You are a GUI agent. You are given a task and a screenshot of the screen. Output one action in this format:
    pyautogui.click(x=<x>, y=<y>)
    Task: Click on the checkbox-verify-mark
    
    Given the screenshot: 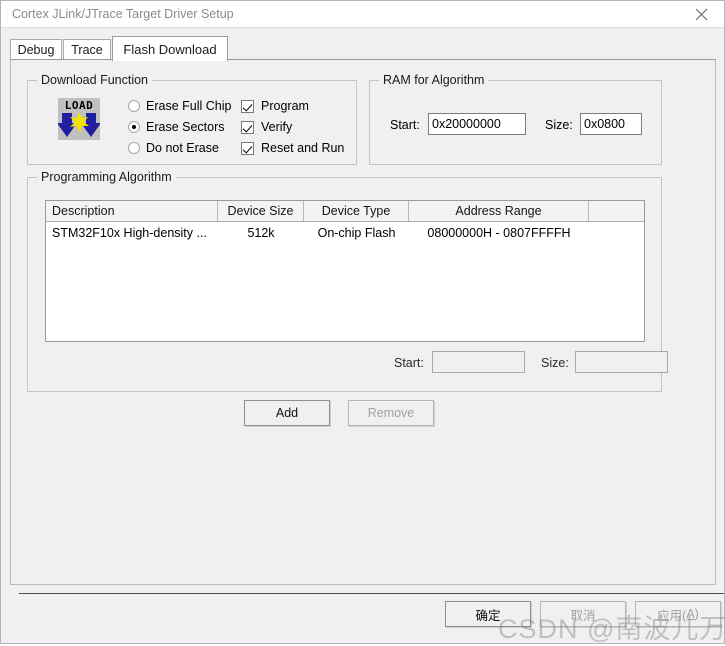 What is the action you would take?
    pyautogui.click(x=247, y=127)
    